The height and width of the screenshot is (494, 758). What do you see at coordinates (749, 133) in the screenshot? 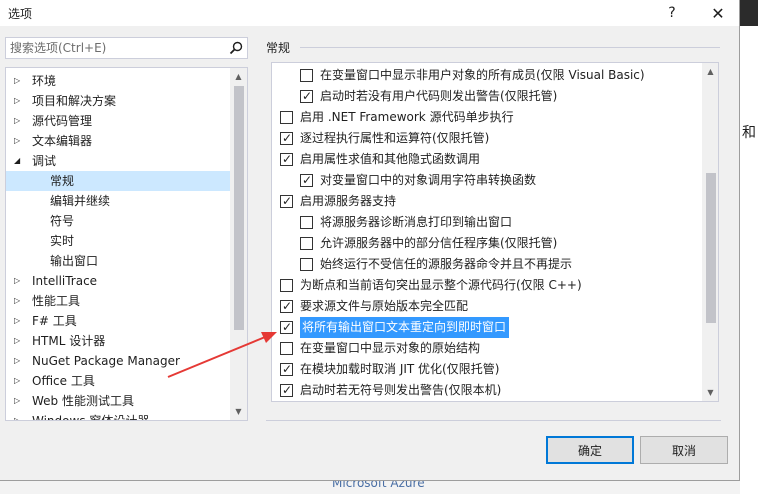
I see `background-text-fragment: 和` at bounding box center [749, 133].